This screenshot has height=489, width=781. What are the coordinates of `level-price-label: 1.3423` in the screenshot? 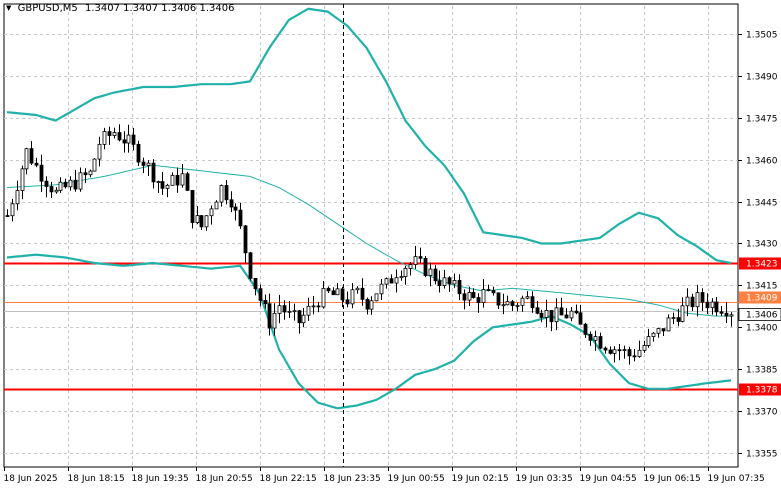 It's located at (762, 265).